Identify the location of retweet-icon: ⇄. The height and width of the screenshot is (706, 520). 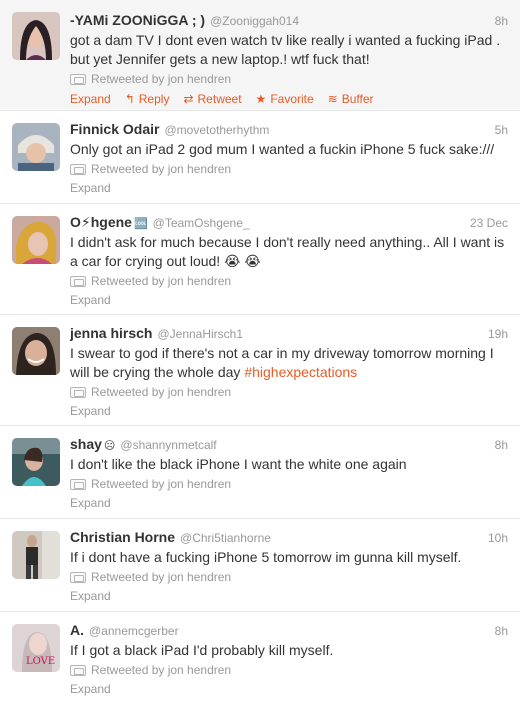
(188, 99).